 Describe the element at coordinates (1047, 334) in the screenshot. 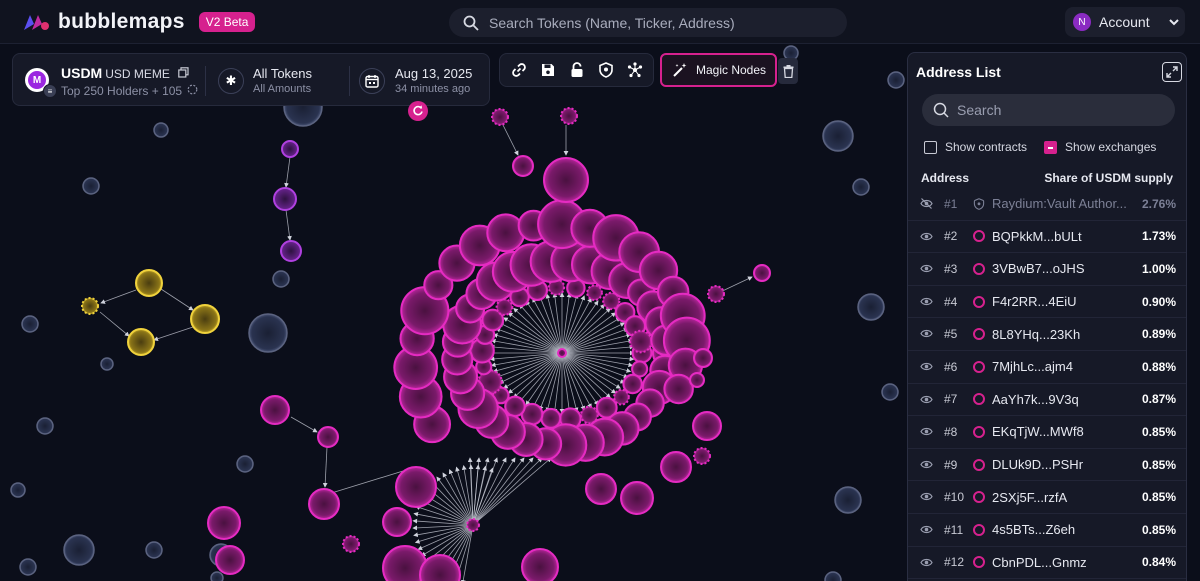

I see `address-row: #5 8L8YHq...23Kh 0.89%` at that location.